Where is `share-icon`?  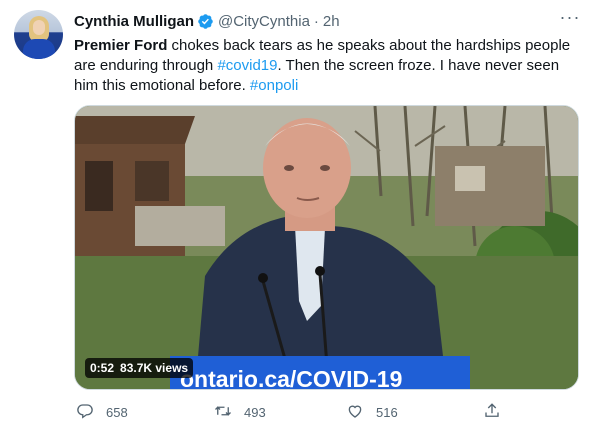
share-icon is located at coordinates (492, 412).